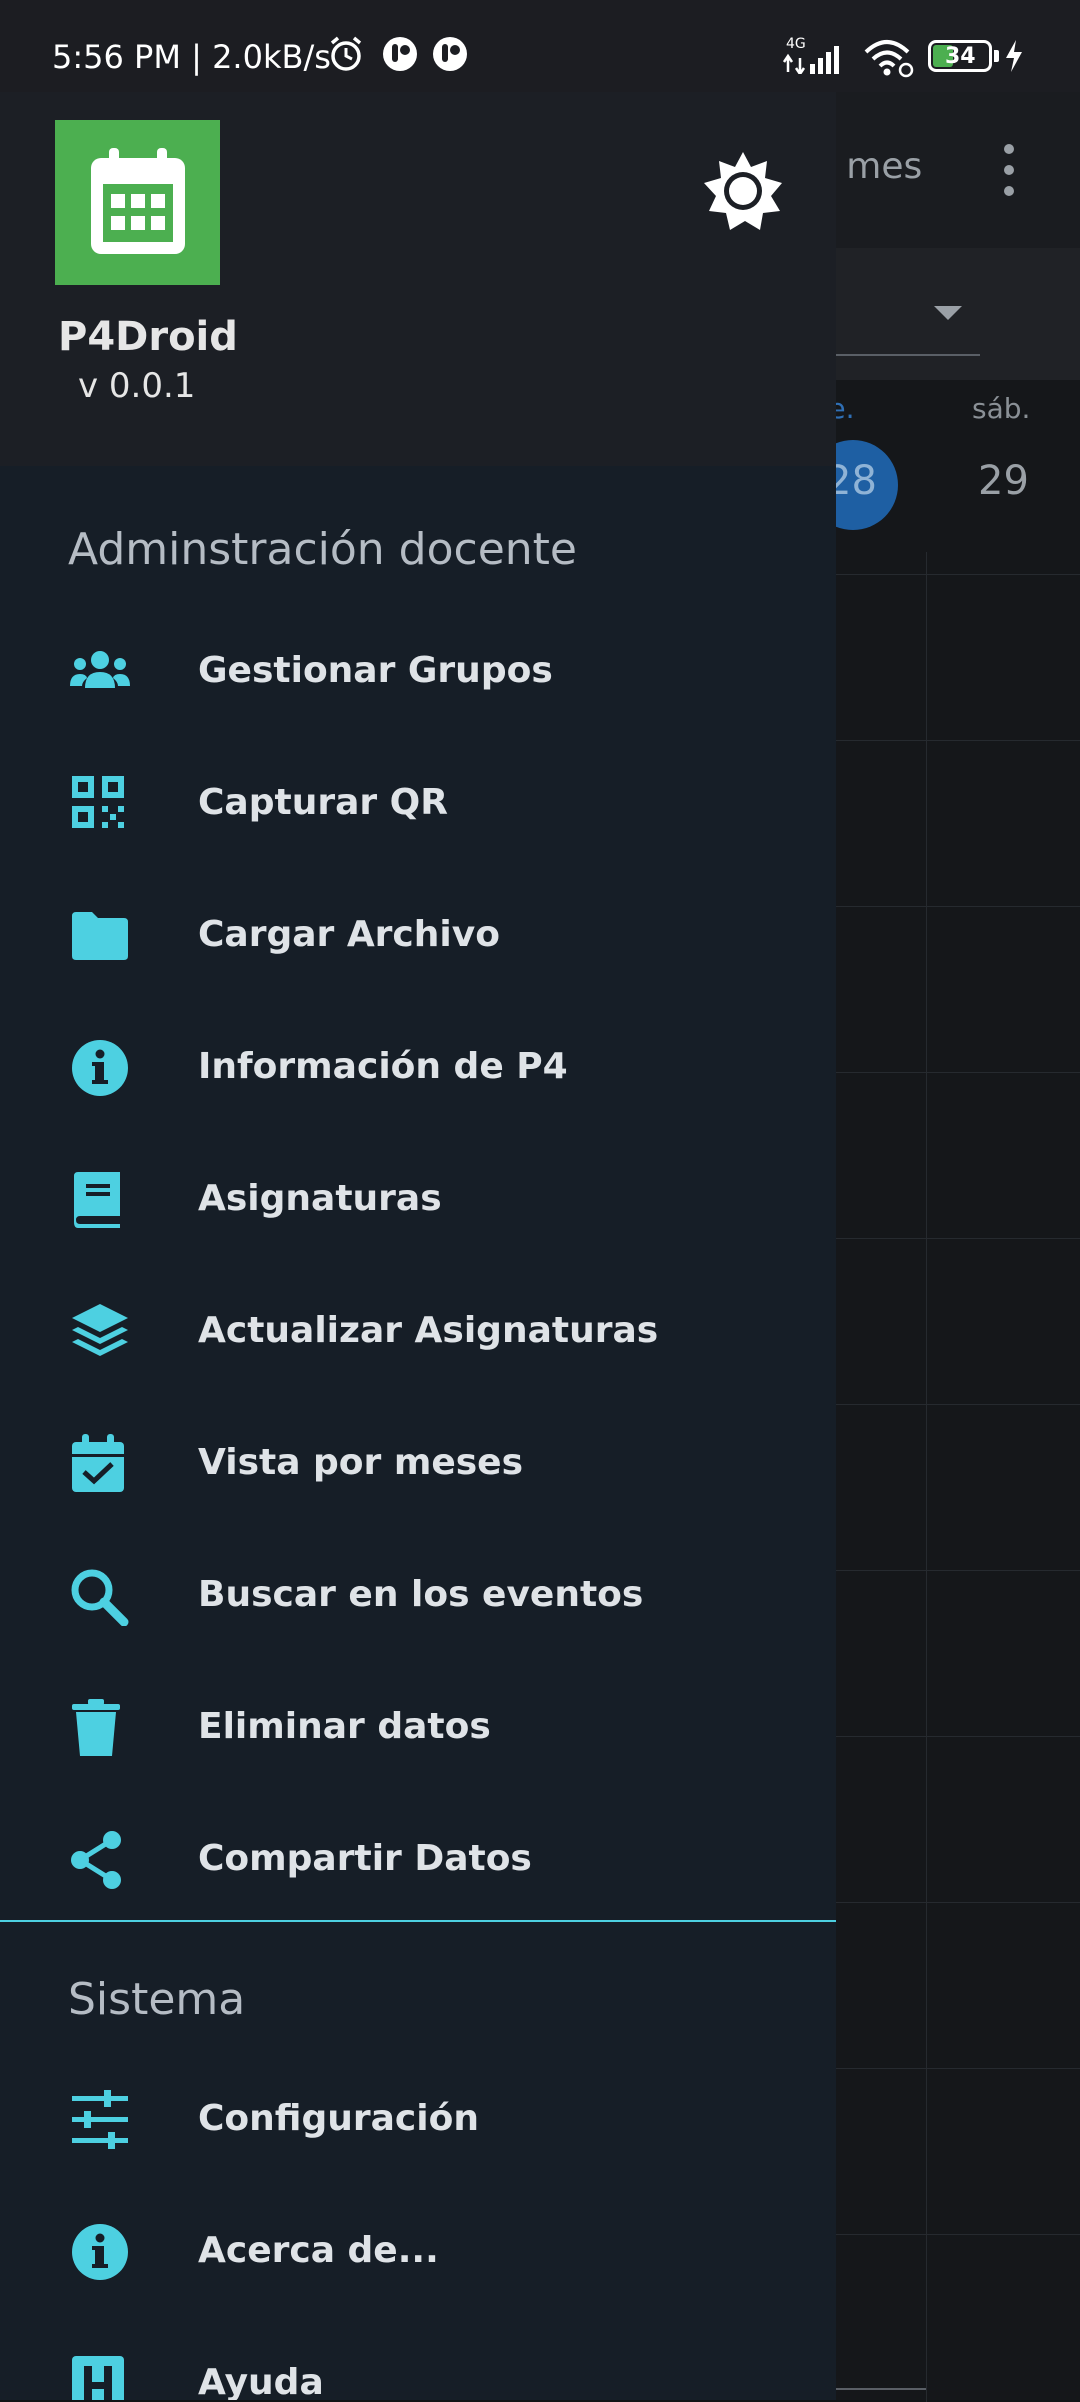 This screenshot has width=1080, height=2402. I want to click on chevron-down-icon, so click(948, 313).